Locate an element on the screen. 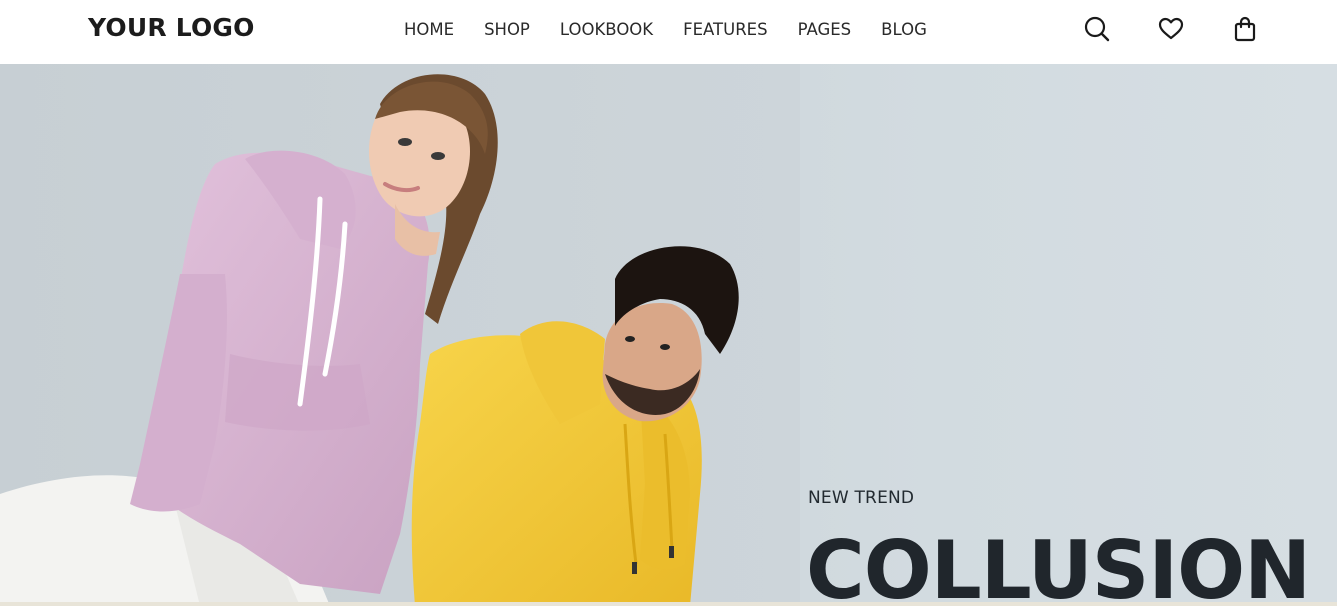 This screenshot has height=606, width=1337. search-icon is located at coordinates (1097, 29).